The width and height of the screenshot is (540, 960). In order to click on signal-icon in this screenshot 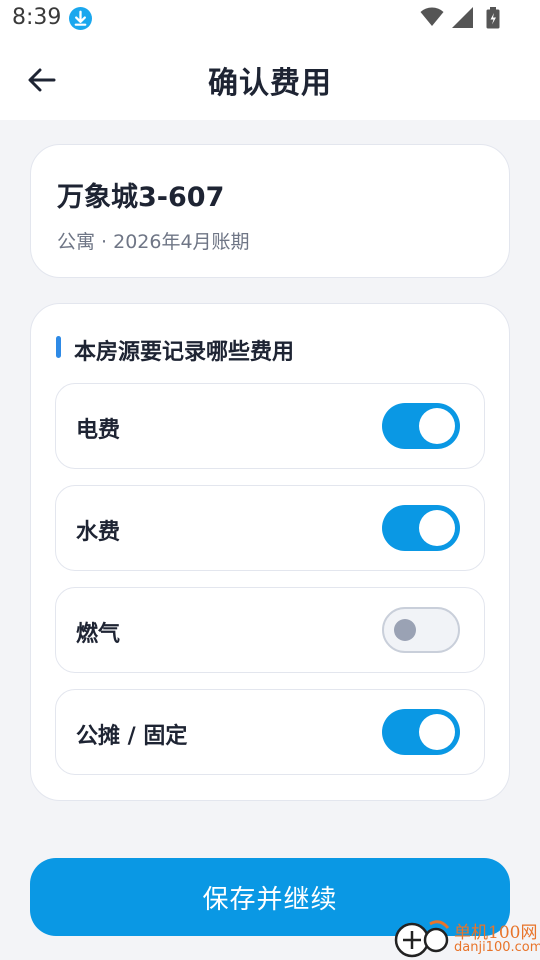, I will do `click(462, 17)`.